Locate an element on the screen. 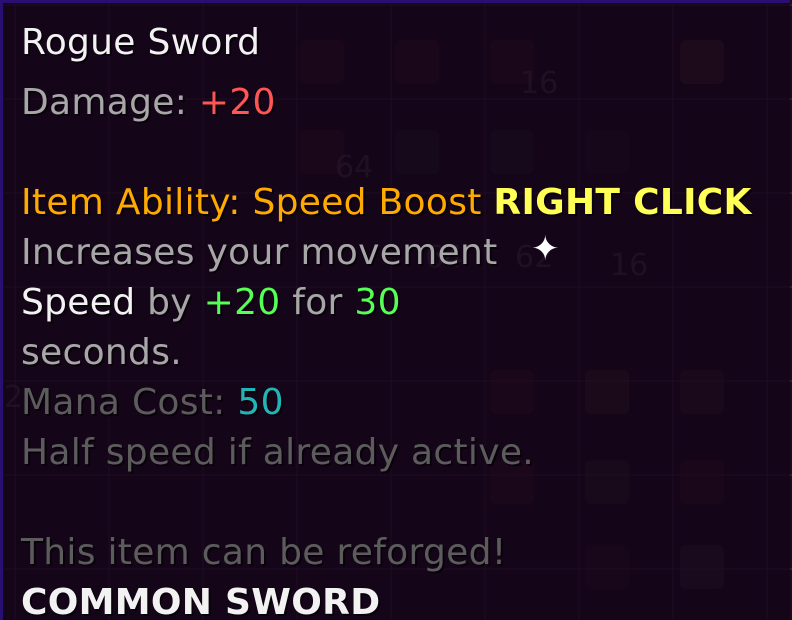 This screenshot has height=620, width=792. by-text: by is located at coordinates (169, 302).